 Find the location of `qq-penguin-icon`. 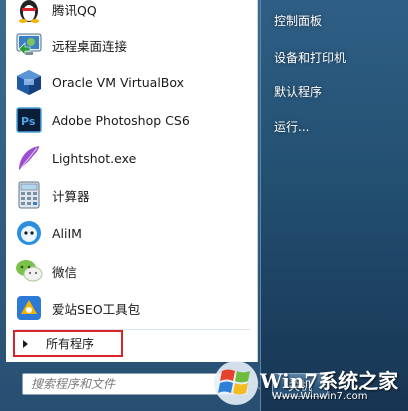

qq-penguin-icon is located at coordinates (29, 12).